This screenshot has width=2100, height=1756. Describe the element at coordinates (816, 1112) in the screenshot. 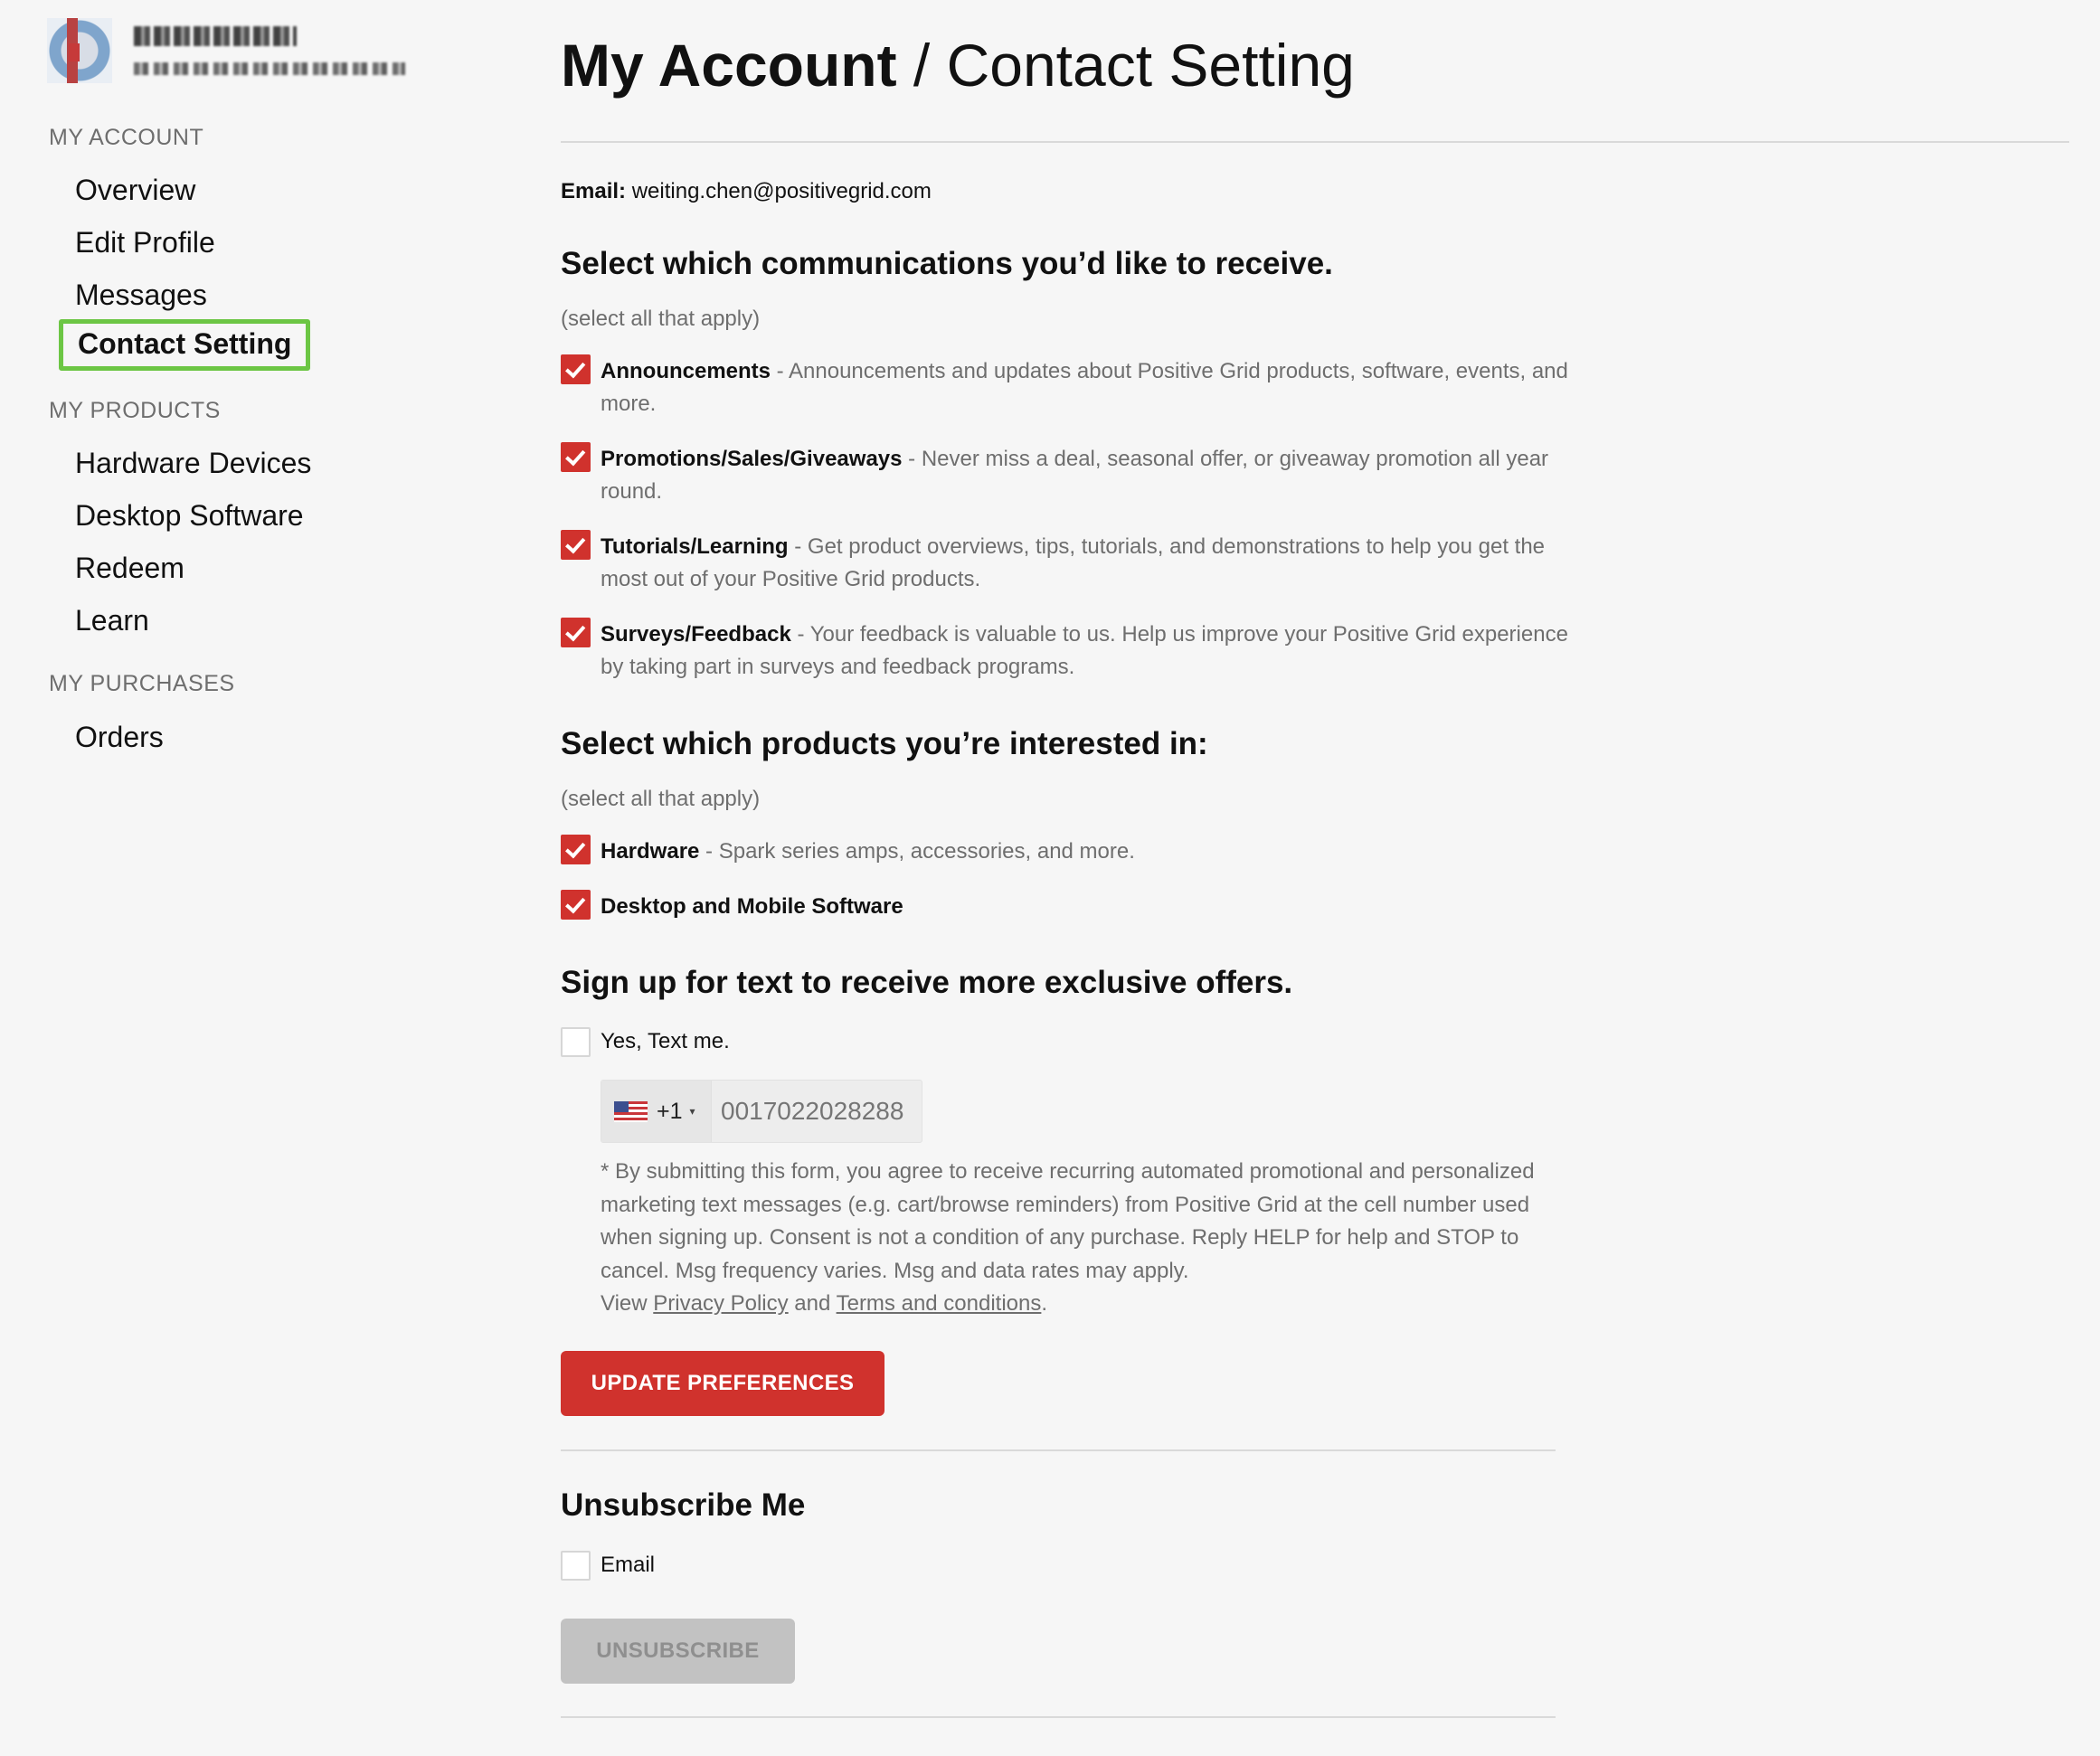

I see `phone-input` at that location.